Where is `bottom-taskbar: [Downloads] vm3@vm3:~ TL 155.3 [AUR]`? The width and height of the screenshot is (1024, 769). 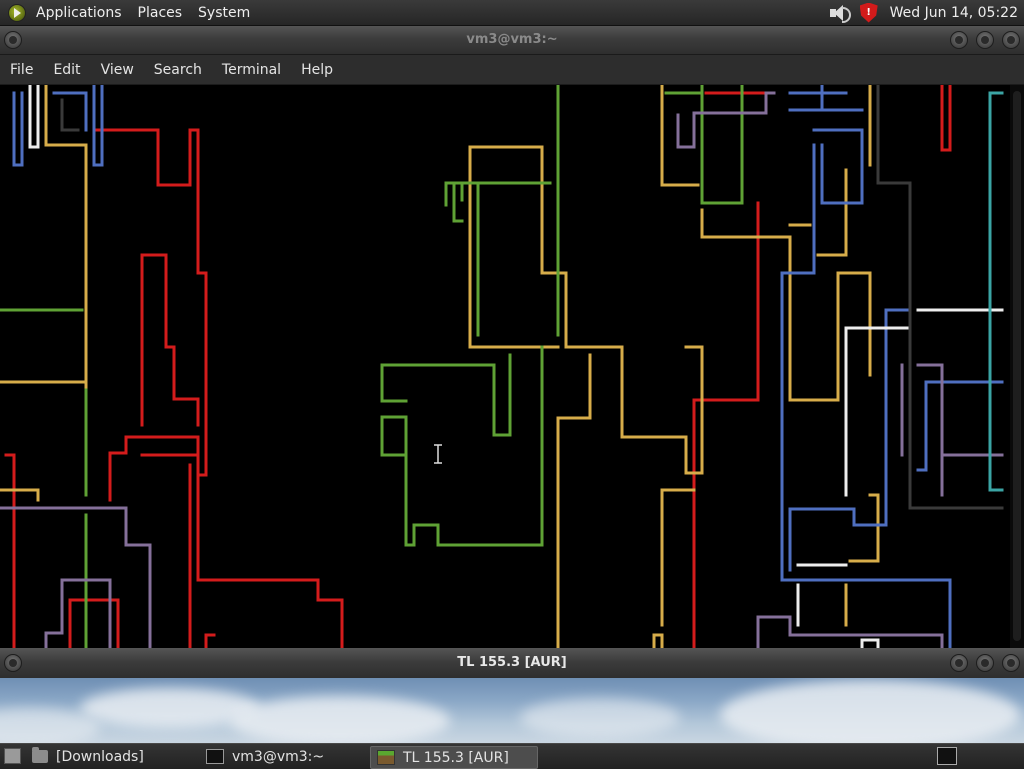 bottom-taskbar: [Downloads] vm3@vm3:~ TL 155.3 [AUR] is located at coordinates (512, 756).